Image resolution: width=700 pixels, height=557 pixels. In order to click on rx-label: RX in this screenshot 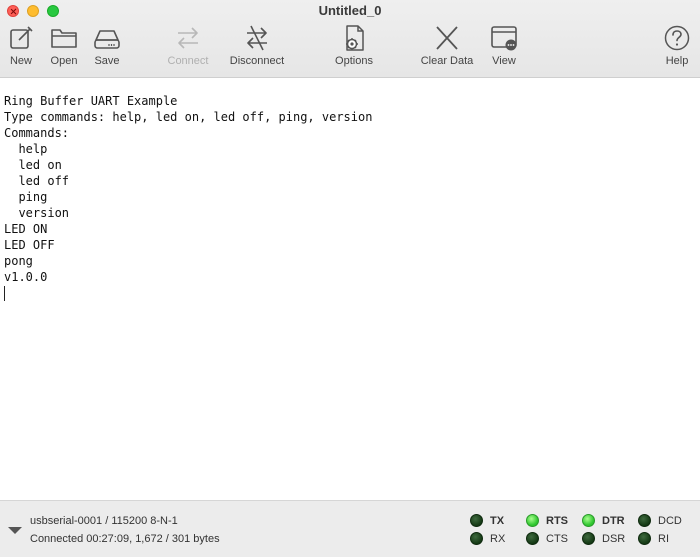, I will do `click(498, 538)`.